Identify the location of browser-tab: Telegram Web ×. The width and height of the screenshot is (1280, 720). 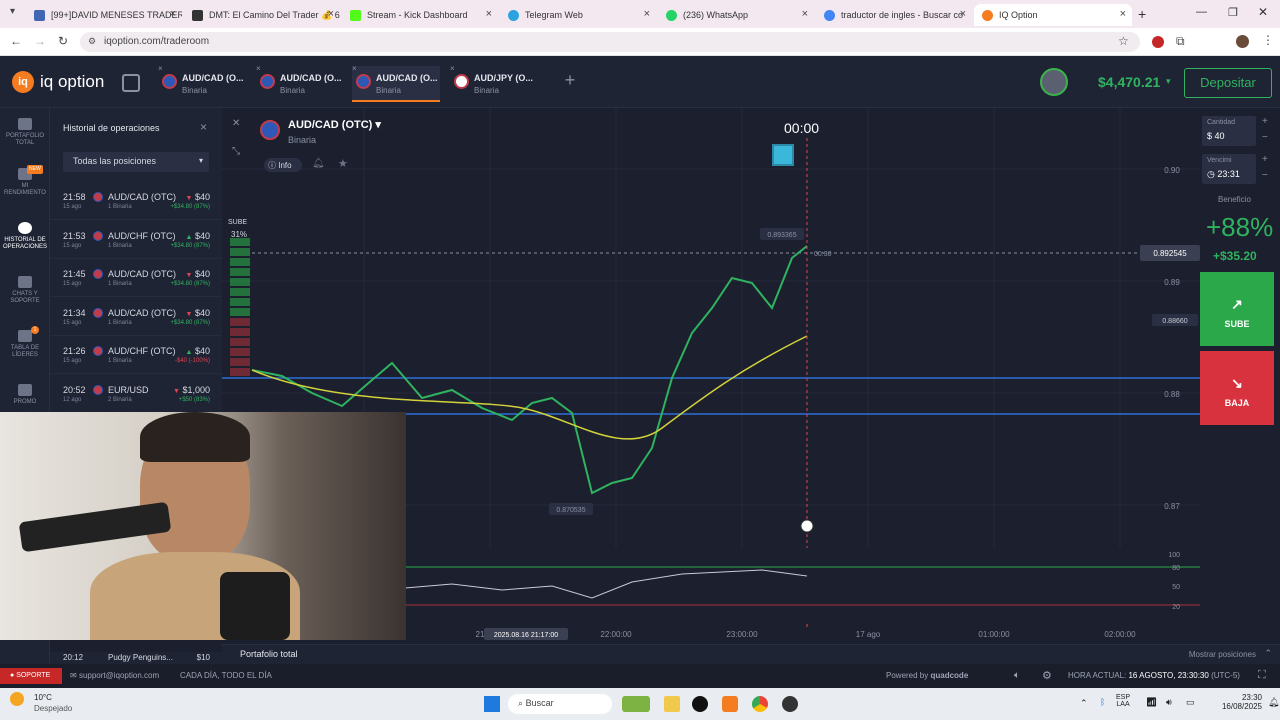
(578, 15).